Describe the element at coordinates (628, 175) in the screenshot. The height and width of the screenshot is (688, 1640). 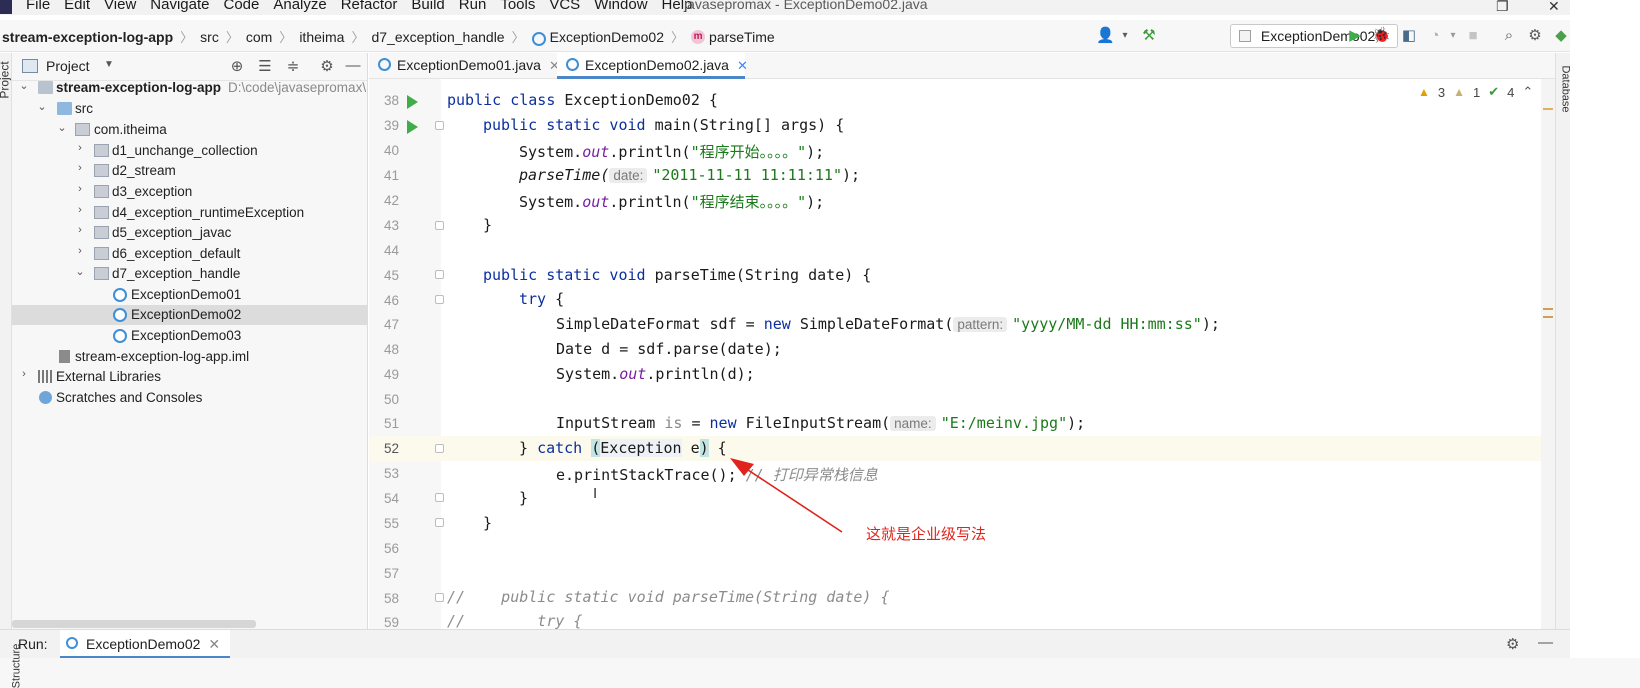
I see `parameter-hint: date:` at that location.